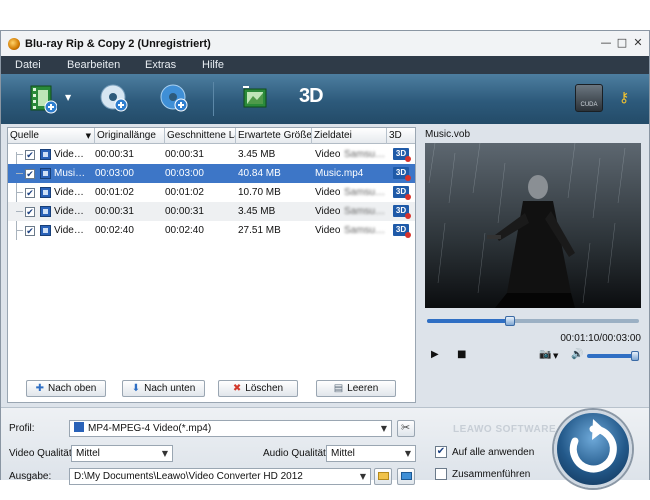  I want to click on col-expected-size: Erwartete Größe, so click(274, 136).